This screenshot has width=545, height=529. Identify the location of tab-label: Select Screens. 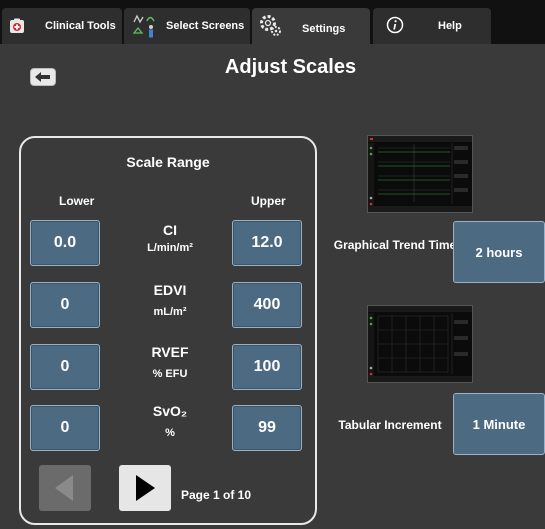
(205, 26).